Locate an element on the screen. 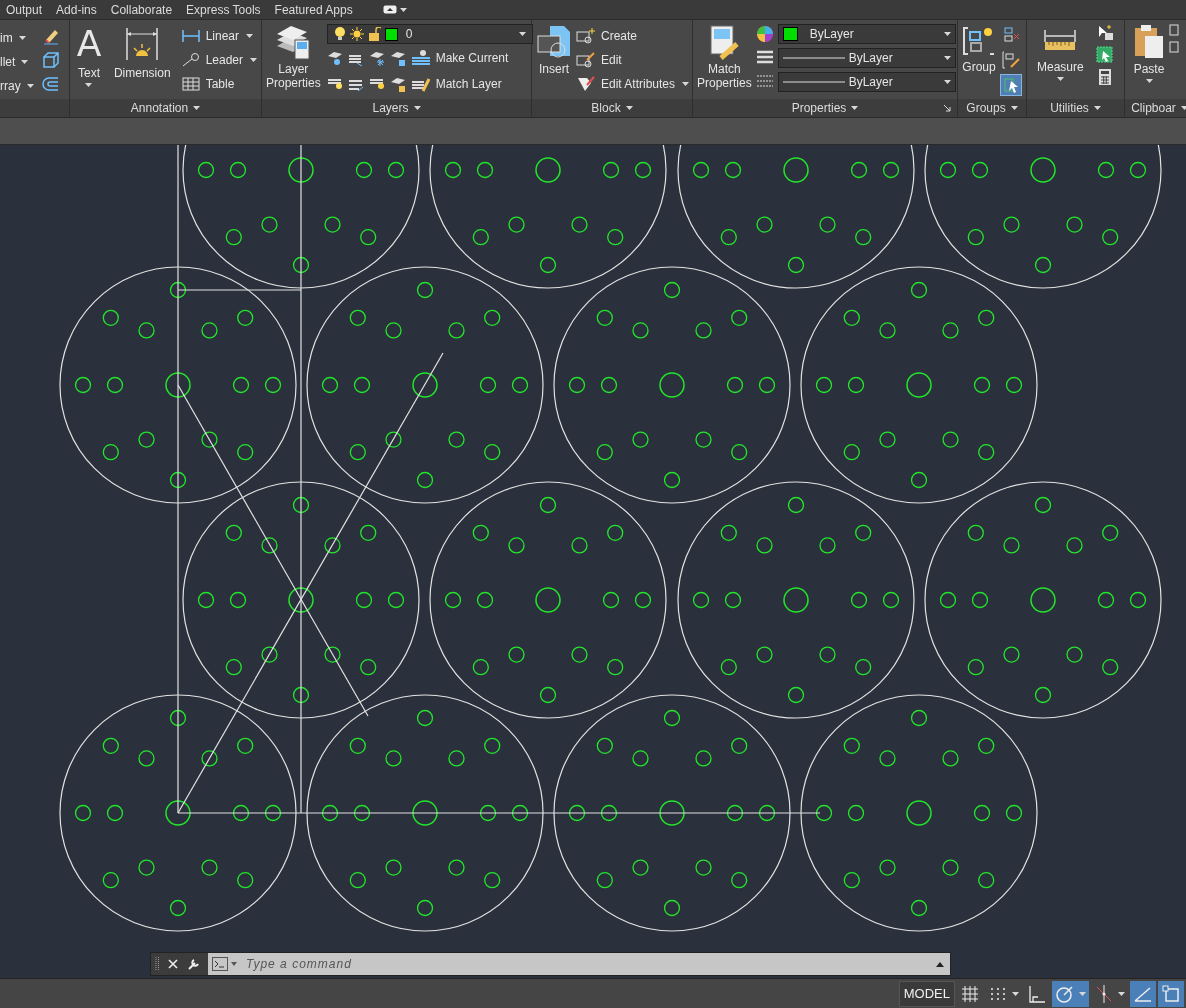 Image resolution: width=1186 pixels, height=1008 pixels. ribbon-button: Linear is located at coordinates (218, 36).